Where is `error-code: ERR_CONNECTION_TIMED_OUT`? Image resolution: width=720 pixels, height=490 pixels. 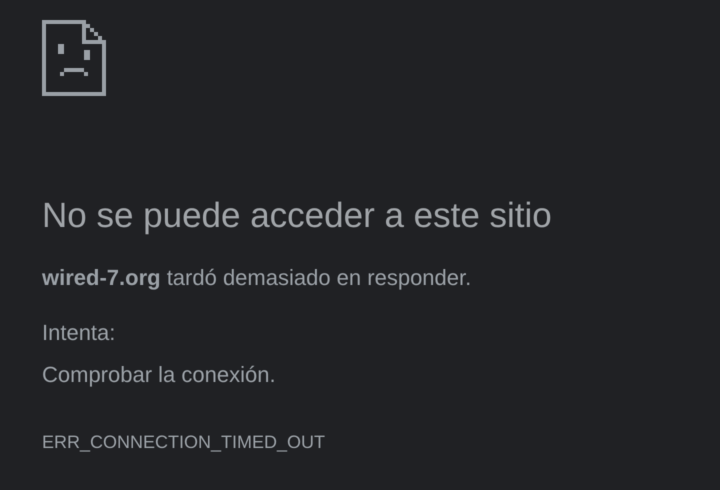
error-code: ERR_CONNECTION_TIMED_OUT is located at coordinates (184, 442).